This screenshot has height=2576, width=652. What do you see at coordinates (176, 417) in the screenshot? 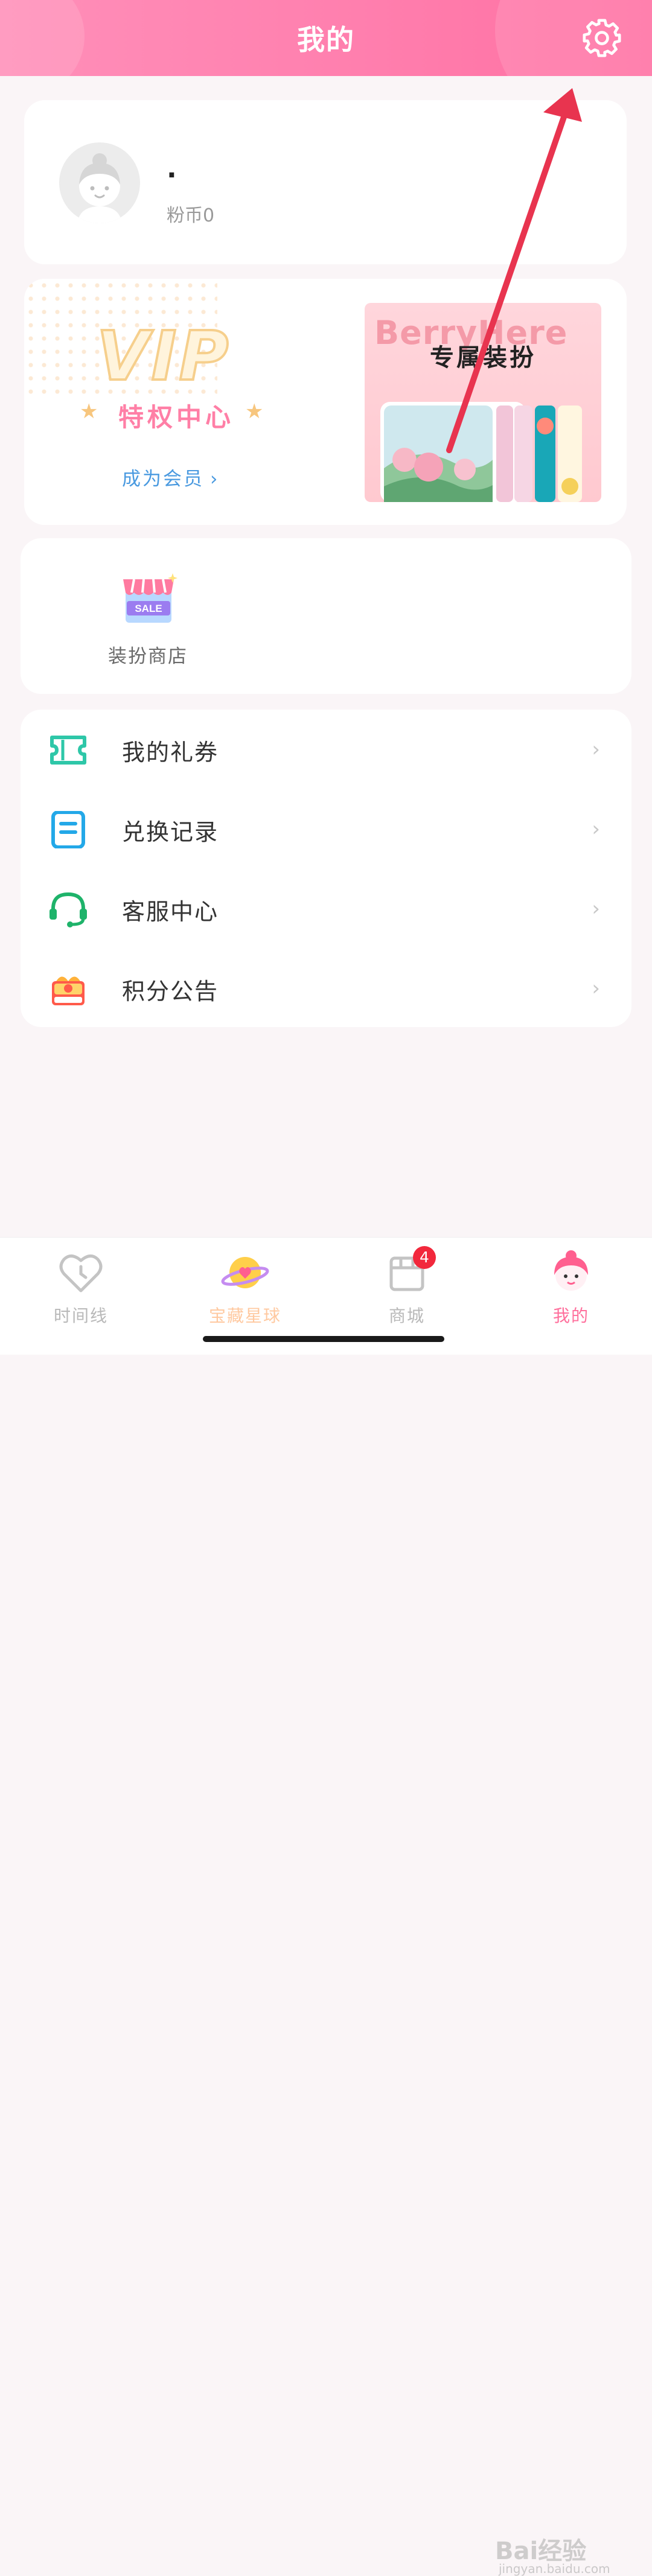
I see `vip-center-title: 特权中心` at bounding box center [176, 417].